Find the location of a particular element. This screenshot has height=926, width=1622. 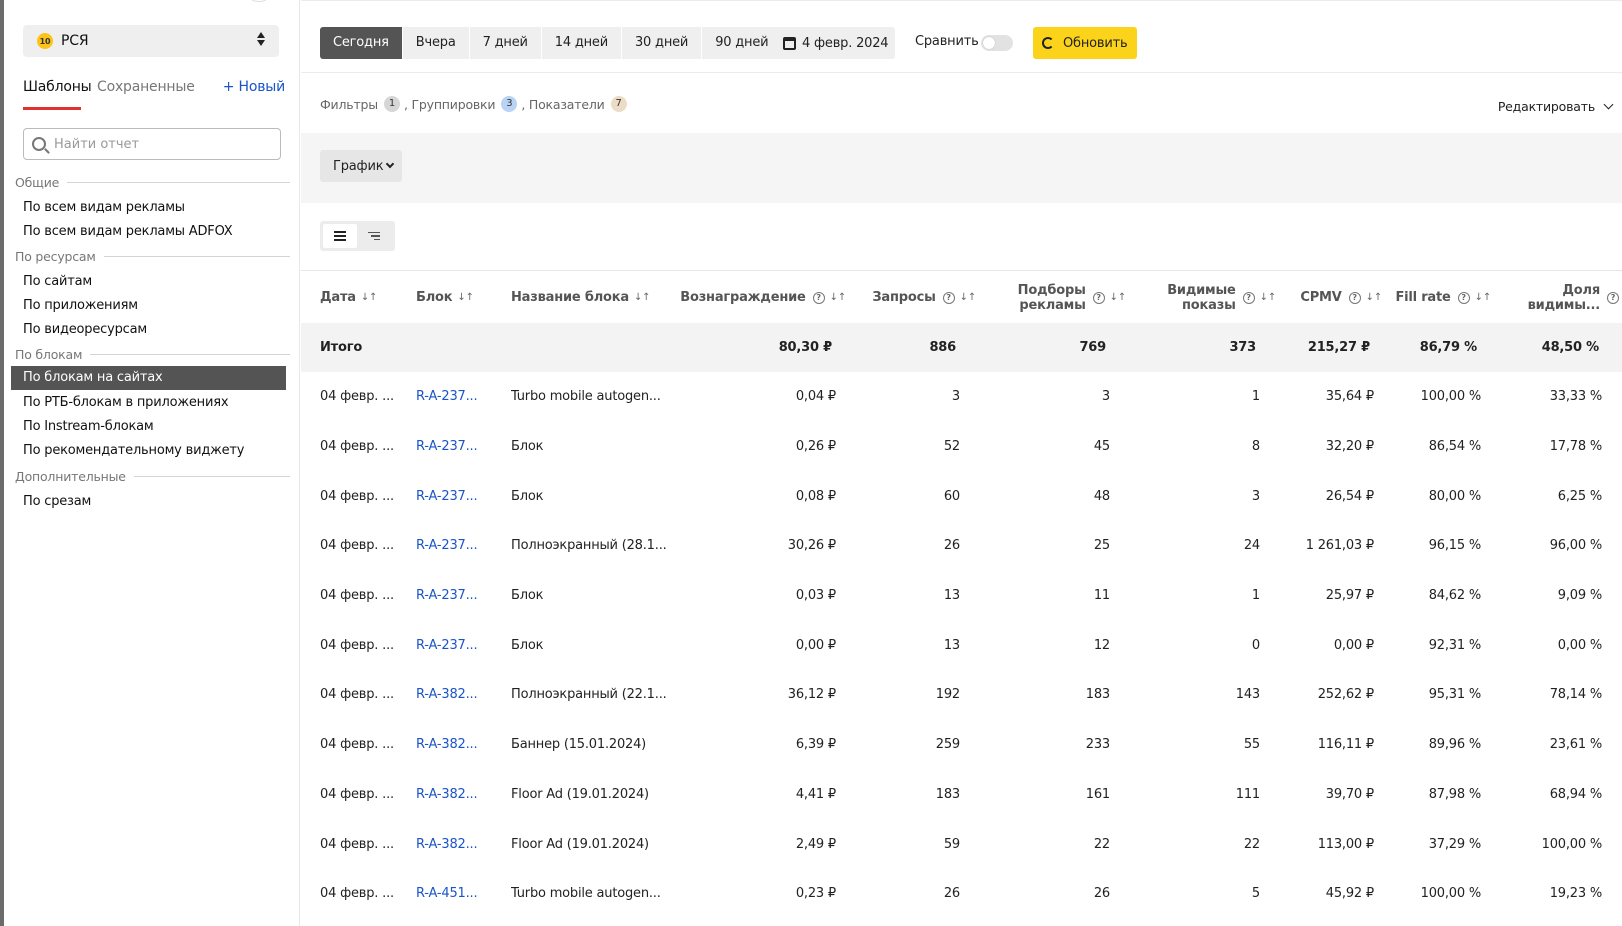

sidebar-item-site-blocks: По блокам на сайтах is located at coordinates (148, 378).